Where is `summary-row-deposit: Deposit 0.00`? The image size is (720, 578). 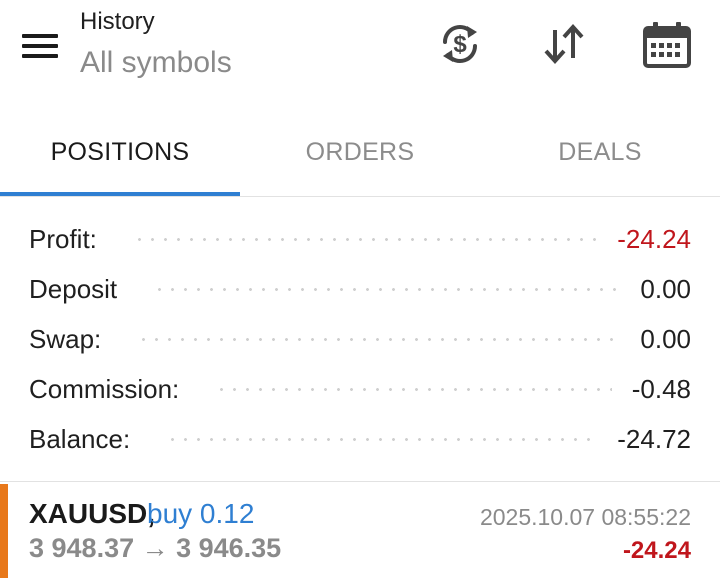 summary-row-deposit: Deposit 0.00 is located at coordinates (360, 289).